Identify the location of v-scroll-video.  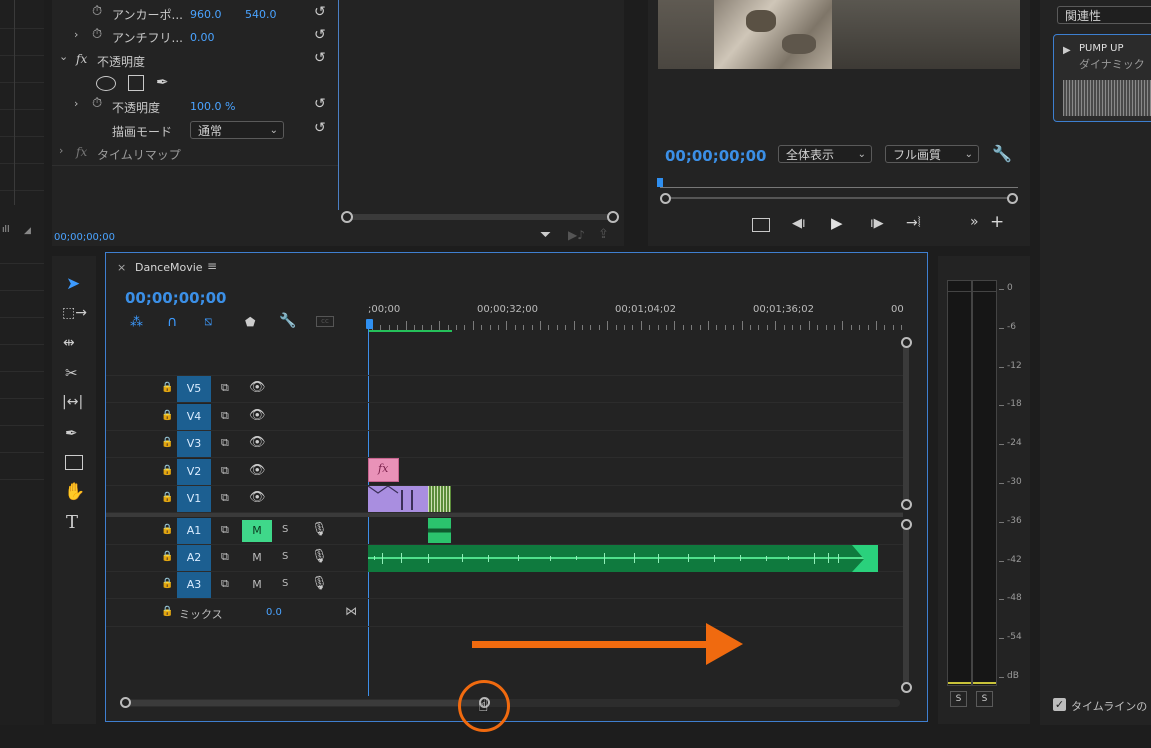
(906, 422).